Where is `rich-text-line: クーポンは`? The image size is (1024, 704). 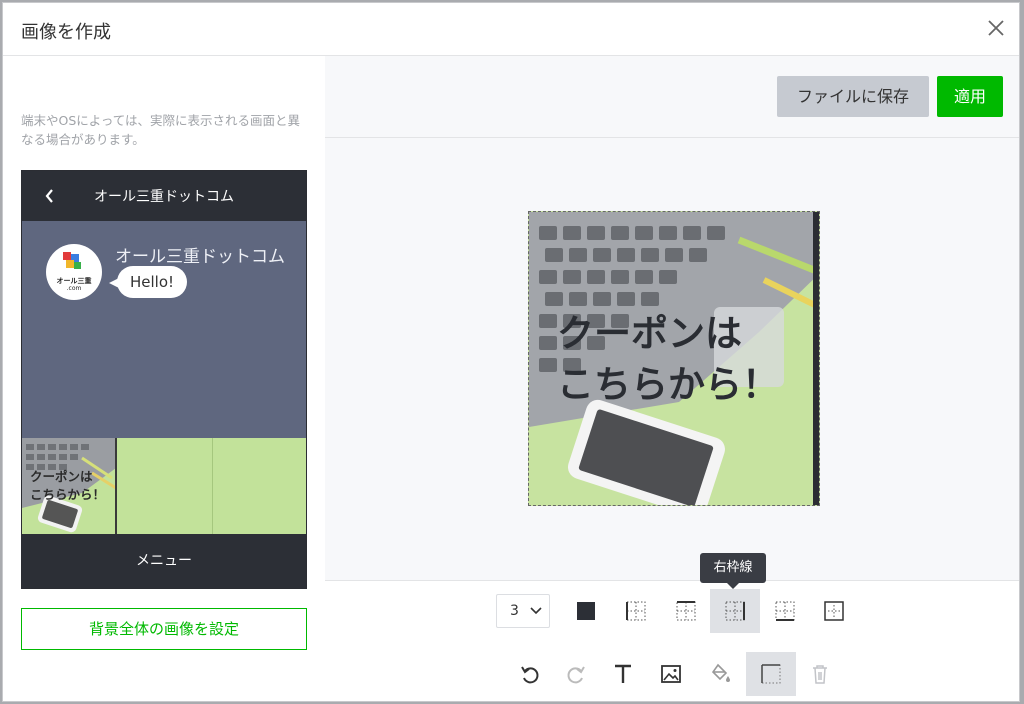
rich-text-line: クーポンは is located at coordinates (61, 476).